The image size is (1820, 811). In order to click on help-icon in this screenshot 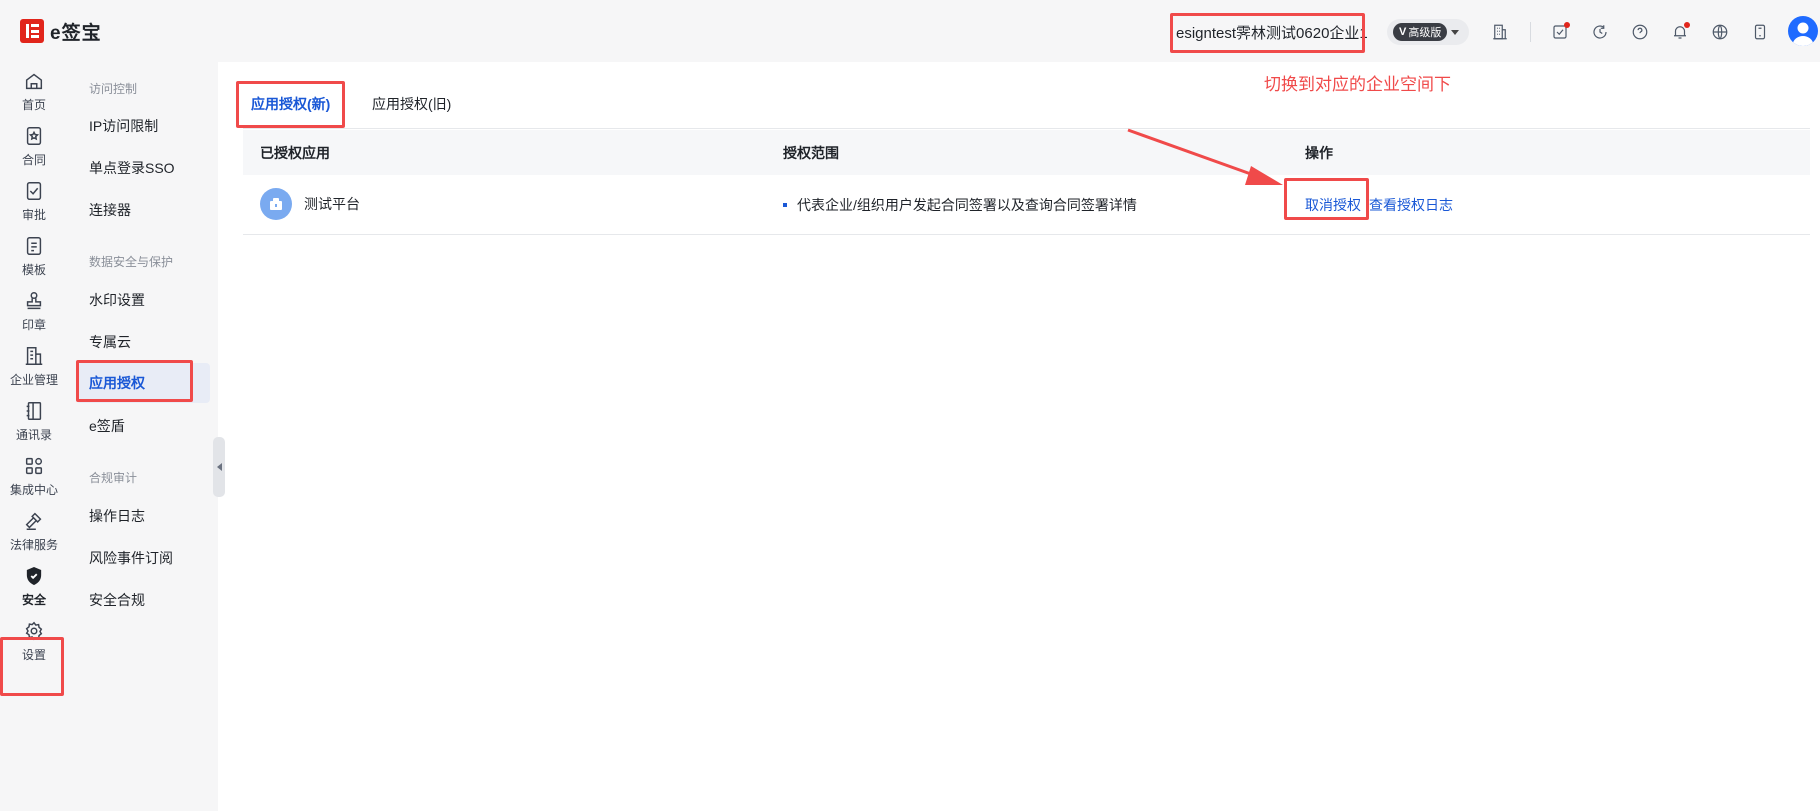, I will do `click(1640, 32)`.